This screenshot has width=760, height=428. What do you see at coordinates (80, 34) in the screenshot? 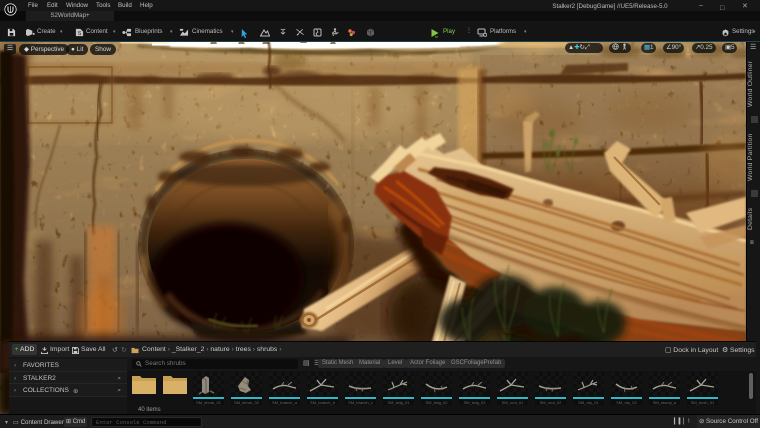
I see `svg-text: S` at bounding box center [80, 34].